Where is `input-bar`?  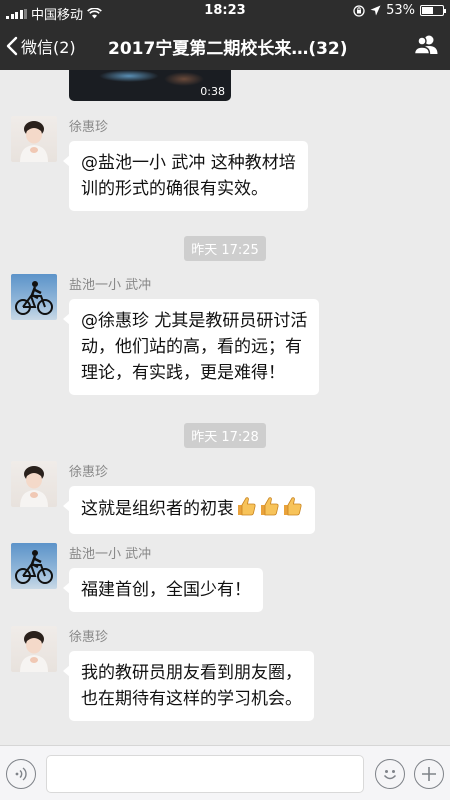
input-bar is located at coordinates (225, 772).